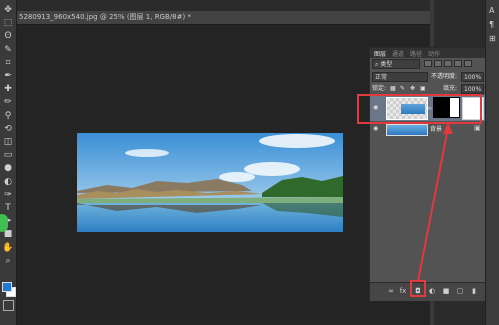 Image resolution: width=499 pixels, height=325 pixels. I want to click on annotation-arrow, so click(435, 202).